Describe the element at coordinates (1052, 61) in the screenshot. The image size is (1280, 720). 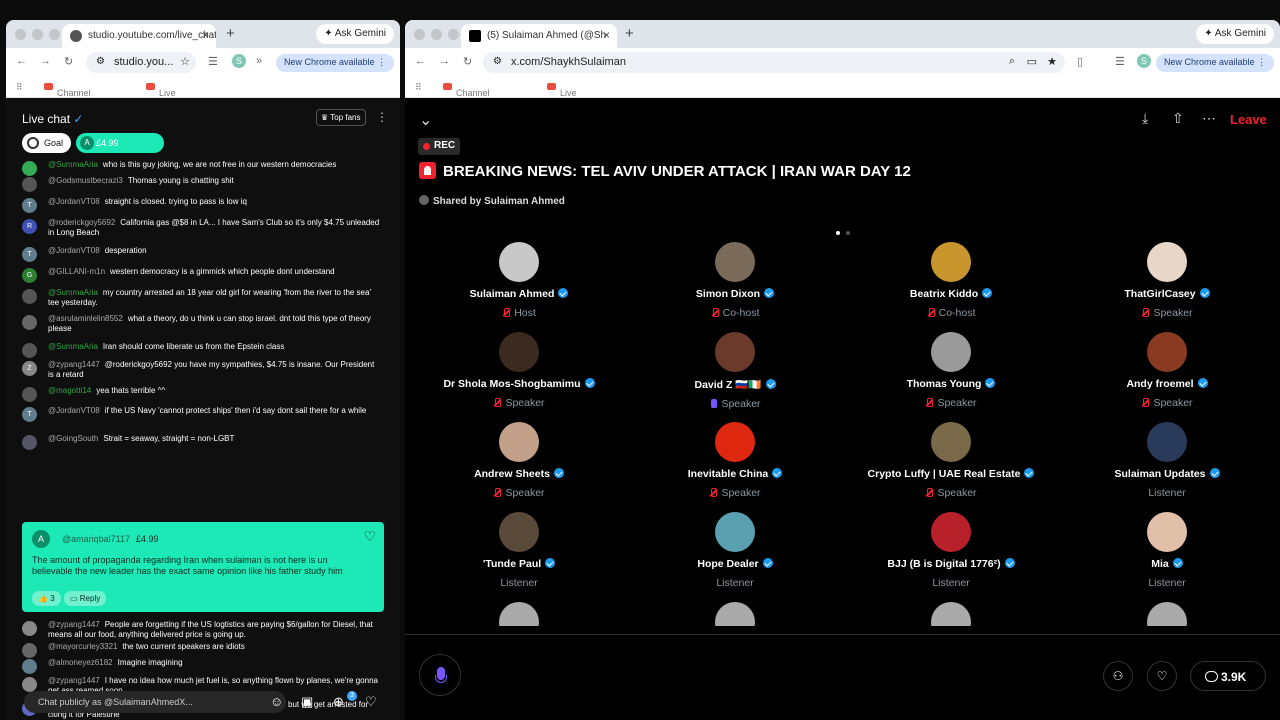
I see `bookmark-star-icon: ★` at that location.